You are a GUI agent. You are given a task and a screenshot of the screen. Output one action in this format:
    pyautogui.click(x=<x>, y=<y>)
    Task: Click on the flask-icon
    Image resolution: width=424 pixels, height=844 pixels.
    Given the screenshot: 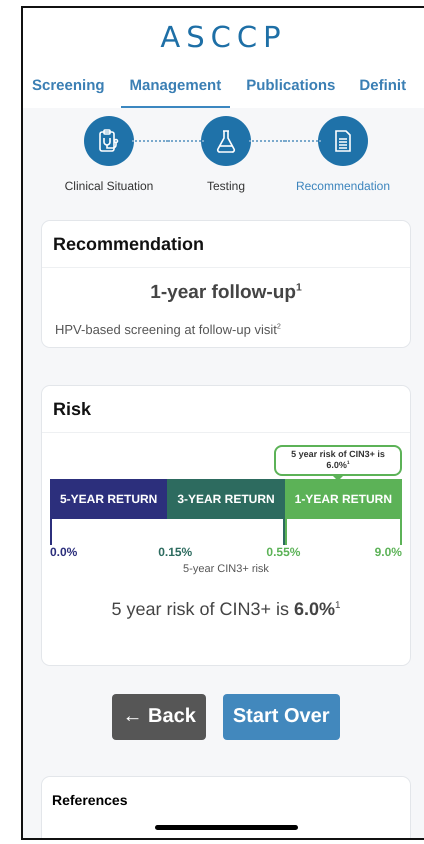 What is the action you would take?
    pyautogui.click(x=226, y=141)
    